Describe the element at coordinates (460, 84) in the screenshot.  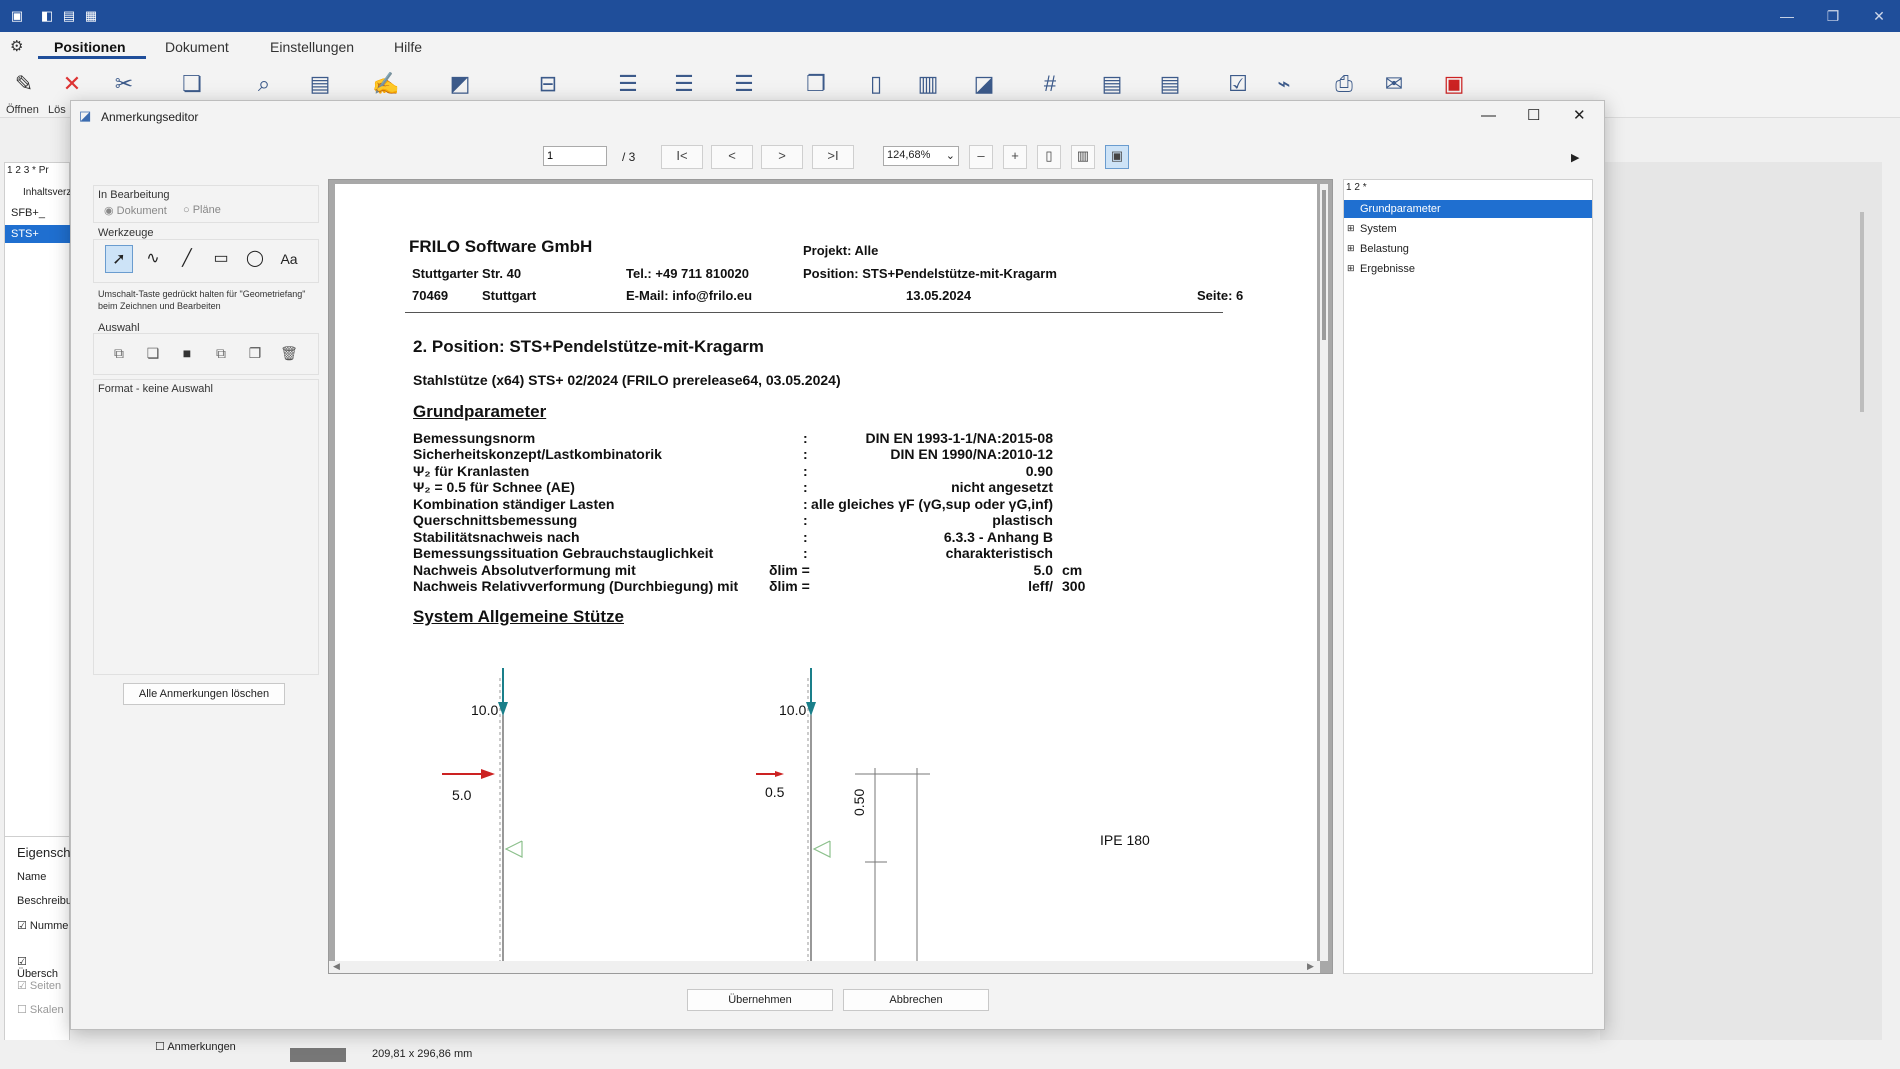
I see `shape-icon: ◩` at that location.